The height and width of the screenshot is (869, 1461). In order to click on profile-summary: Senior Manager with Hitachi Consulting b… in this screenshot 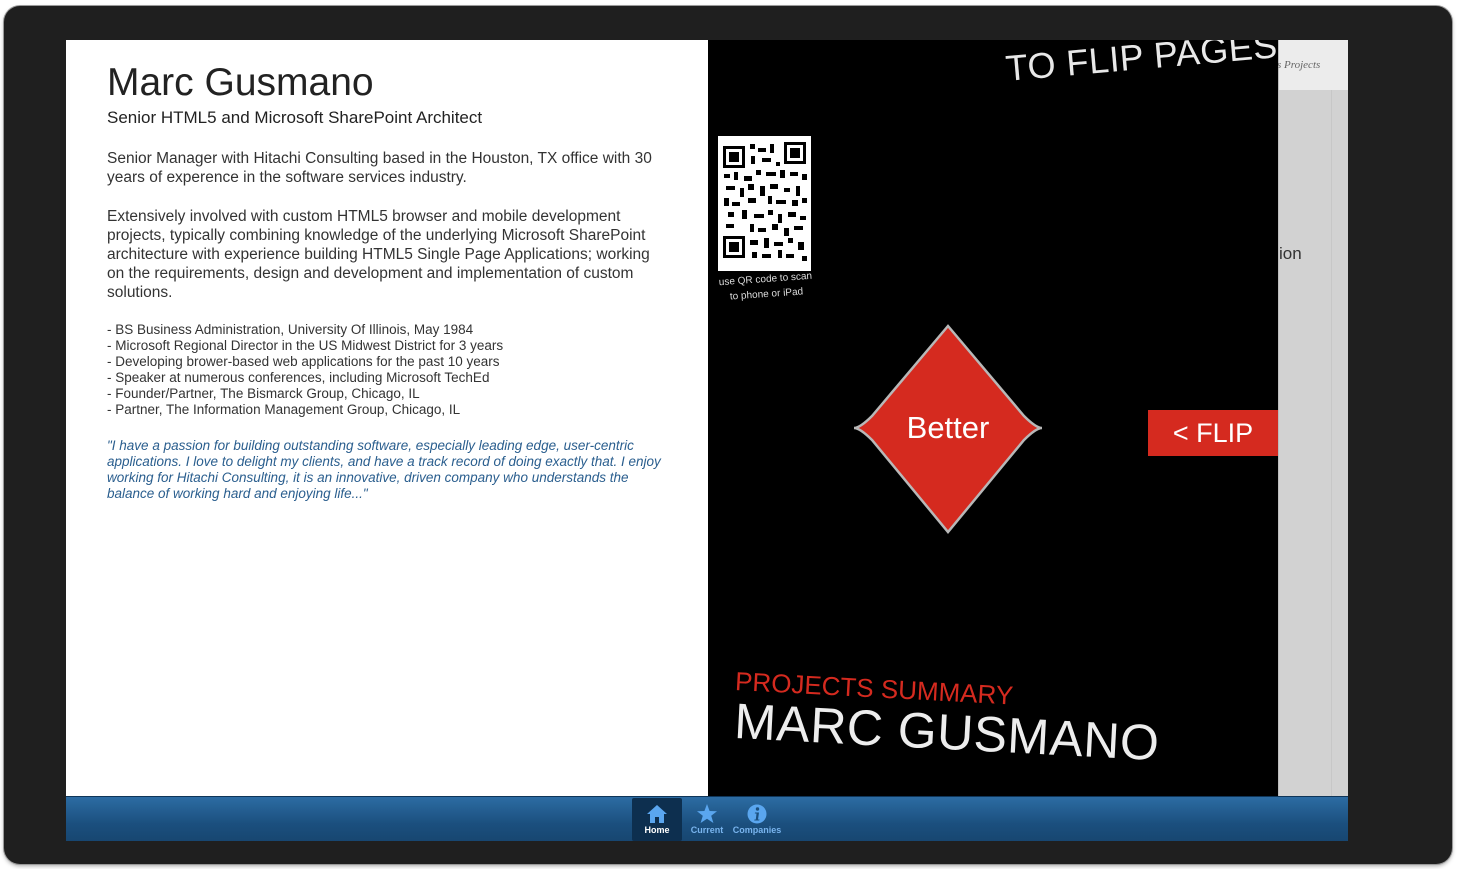, I will do `click(379, 168)`.